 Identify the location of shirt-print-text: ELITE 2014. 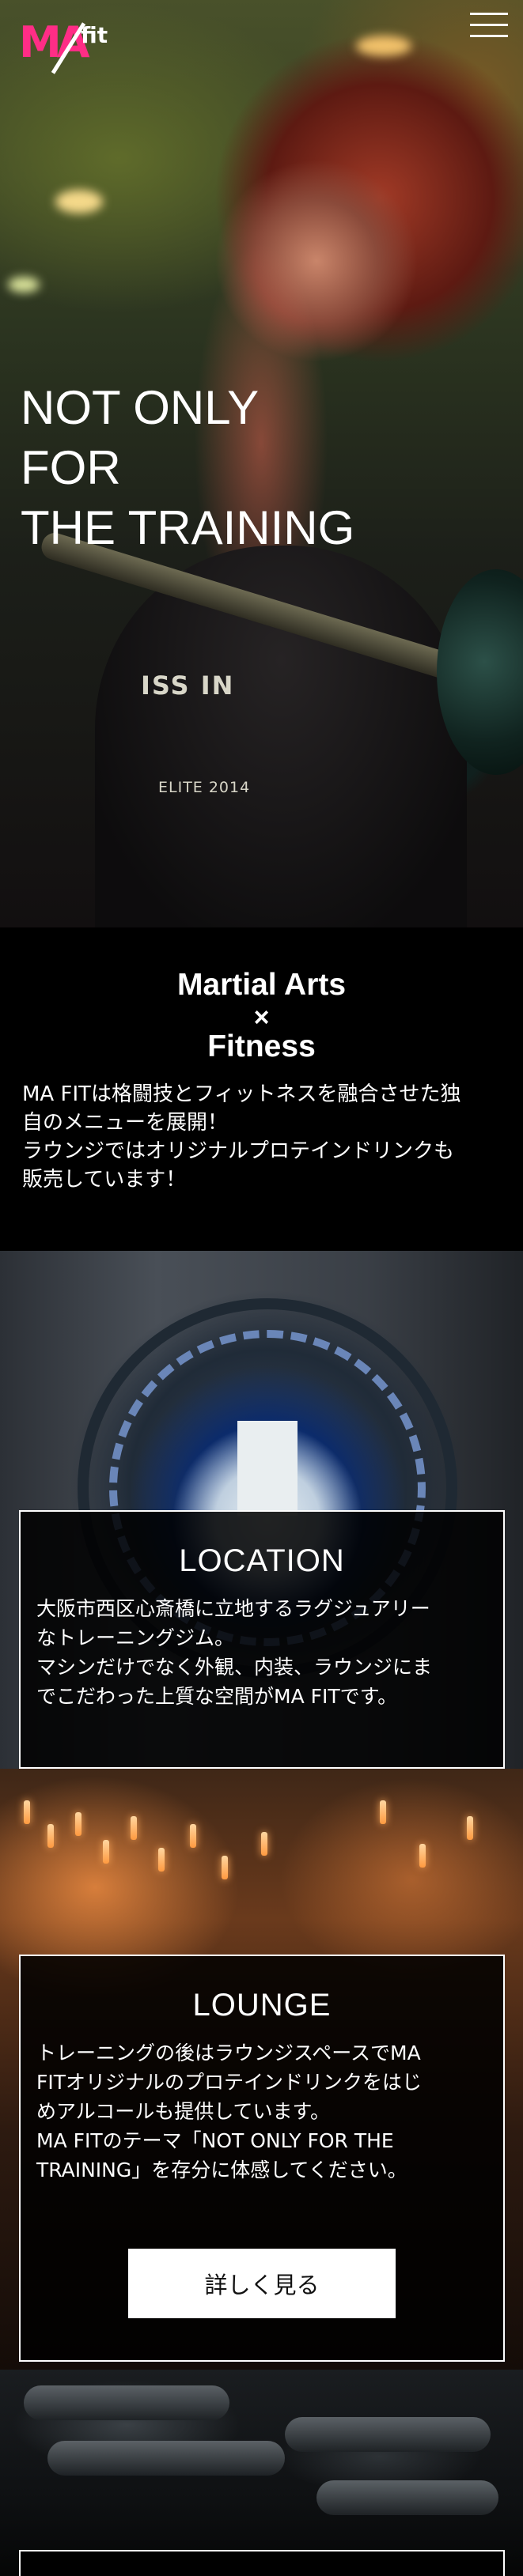
(204, 787).